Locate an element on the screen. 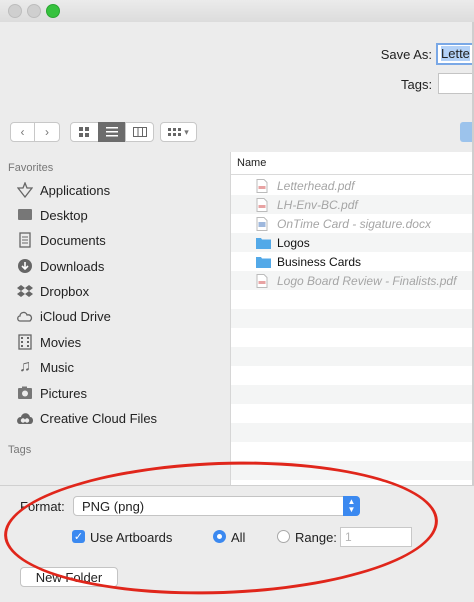  all-radio is located at coordinates (219, 536).